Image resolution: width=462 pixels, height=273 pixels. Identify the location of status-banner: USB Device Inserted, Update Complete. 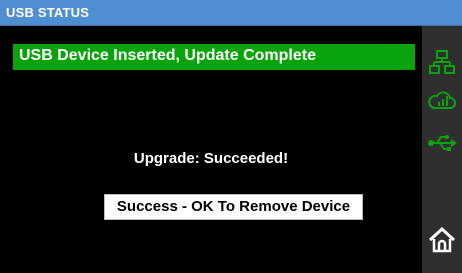
(214, 57).